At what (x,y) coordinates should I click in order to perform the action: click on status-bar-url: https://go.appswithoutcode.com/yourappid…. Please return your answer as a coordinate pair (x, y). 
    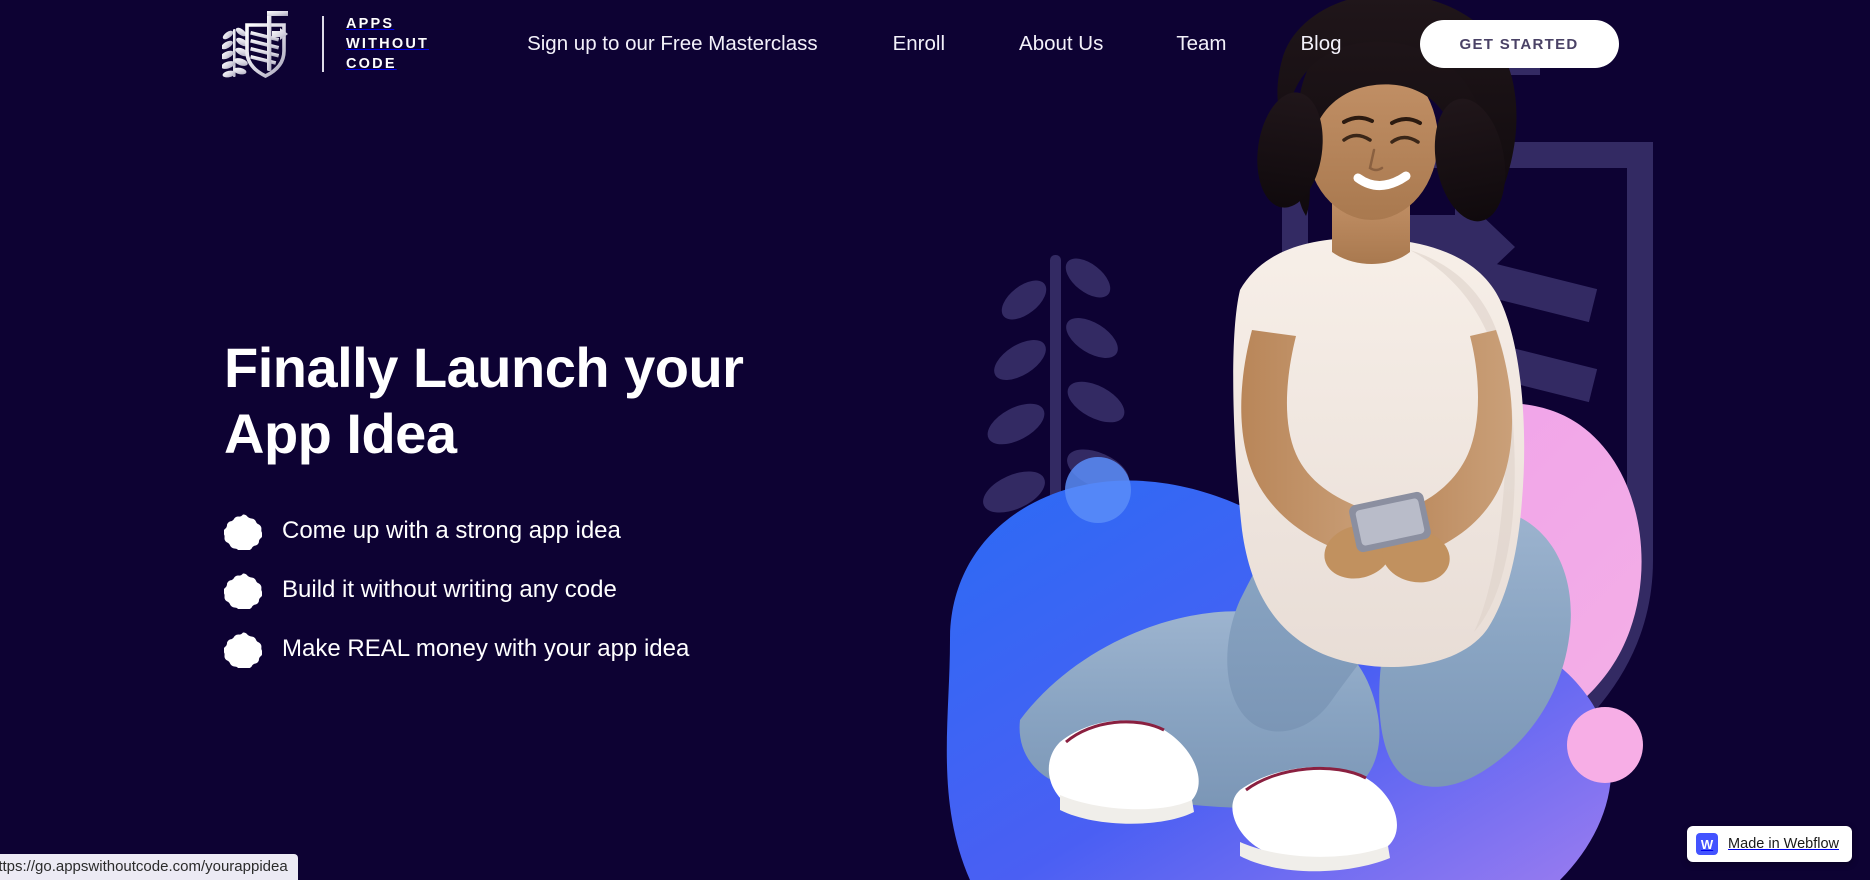
    Looking at the image, I should click on (149, 867).